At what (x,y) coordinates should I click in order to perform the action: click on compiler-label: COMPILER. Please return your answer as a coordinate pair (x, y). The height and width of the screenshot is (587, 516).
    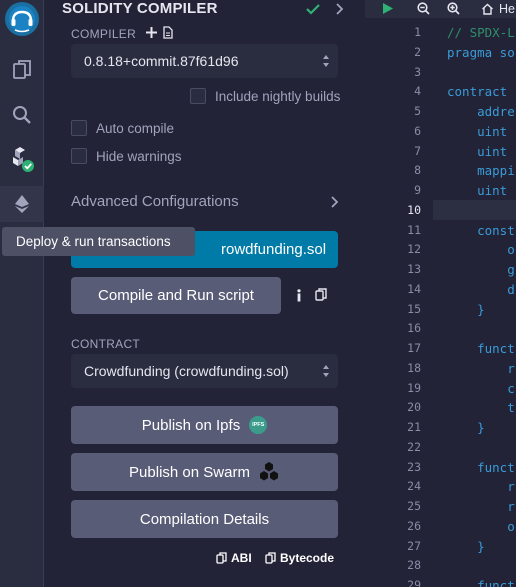
    Looking at the image, I should click on (104, 34).